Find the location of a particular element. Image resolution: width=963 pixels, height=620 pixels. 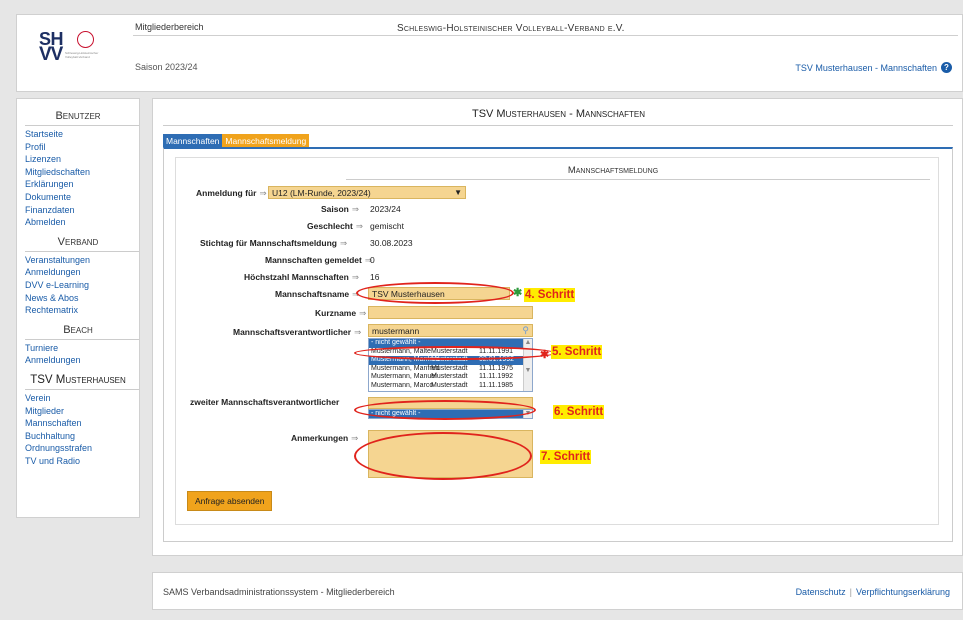

sidebar-item-anmeldungen: Anmeldungen is located at coordinates (82, 272).